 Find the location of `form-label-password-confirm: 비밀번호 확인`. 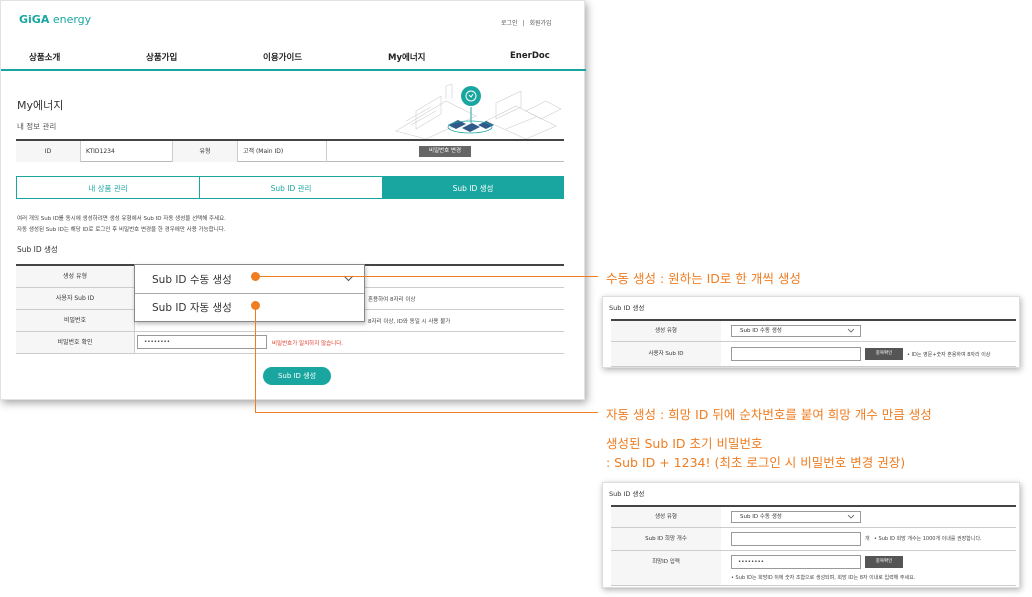

form-label-password-confirm: 비밀번호 확인 is located at coordinates (75, 342).